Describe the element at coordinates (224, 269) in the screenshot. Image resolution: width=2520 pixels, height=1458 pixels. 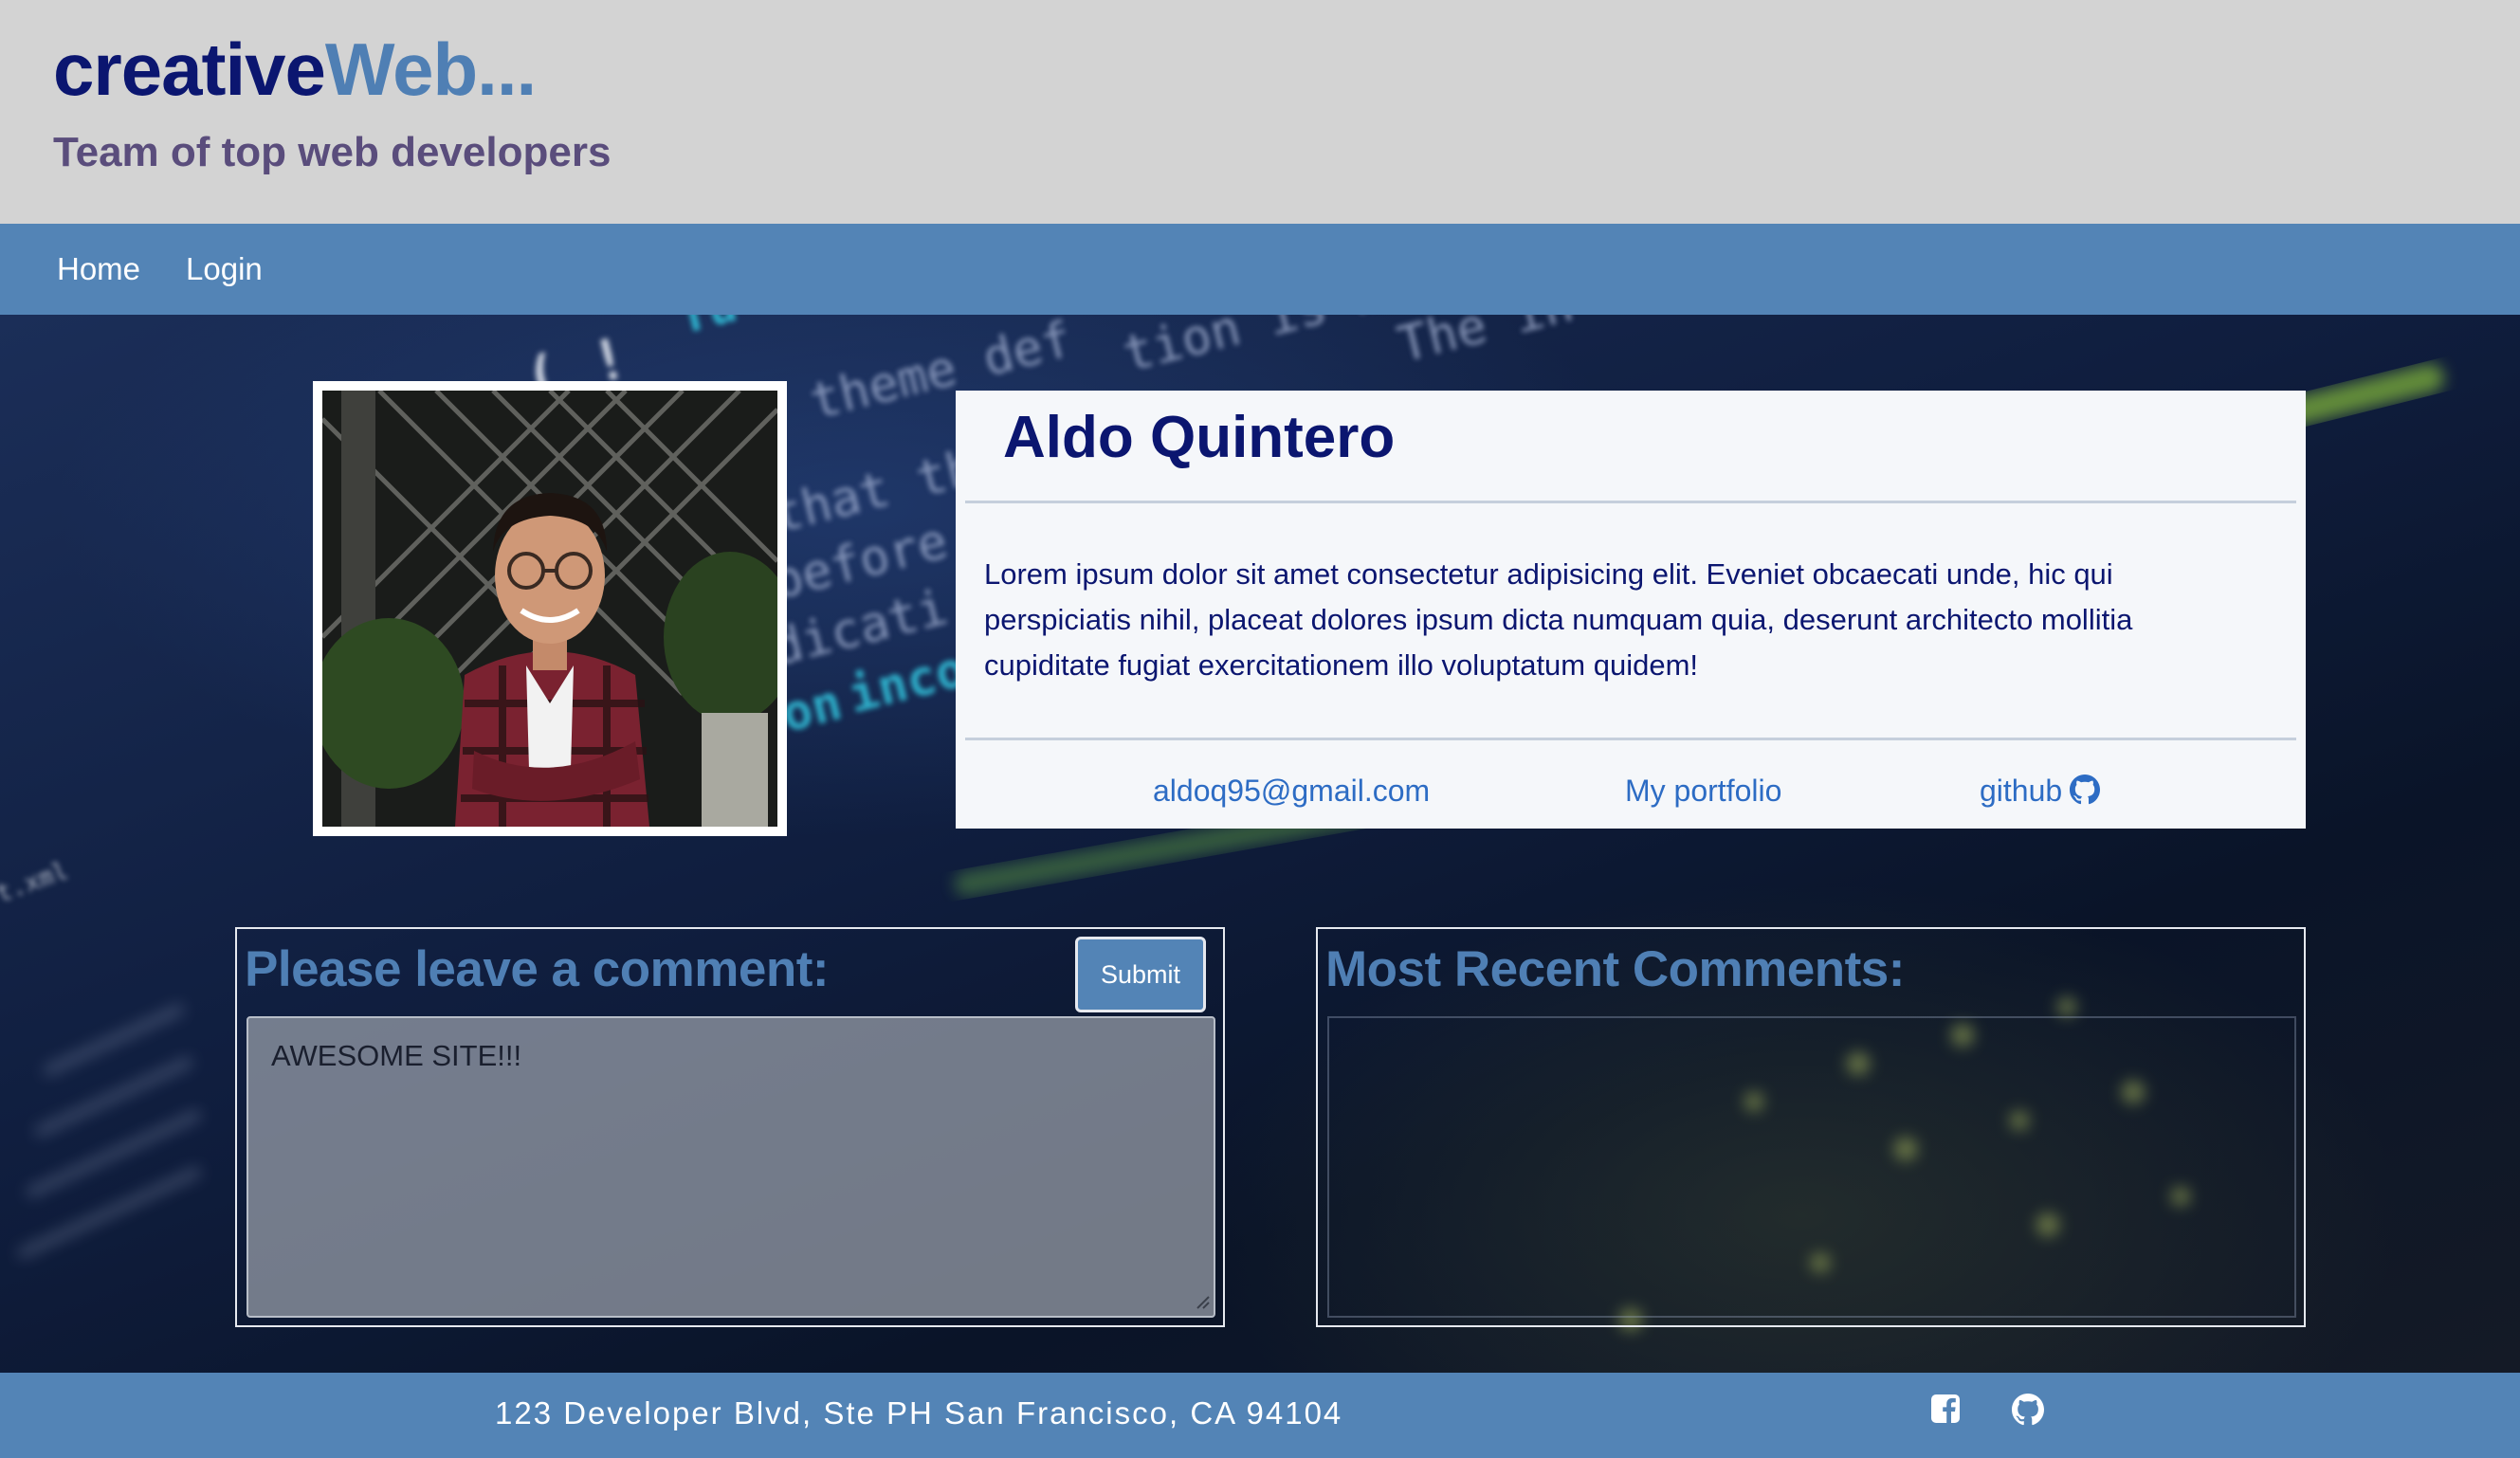
I see `nav-login-link: Login` at that location.